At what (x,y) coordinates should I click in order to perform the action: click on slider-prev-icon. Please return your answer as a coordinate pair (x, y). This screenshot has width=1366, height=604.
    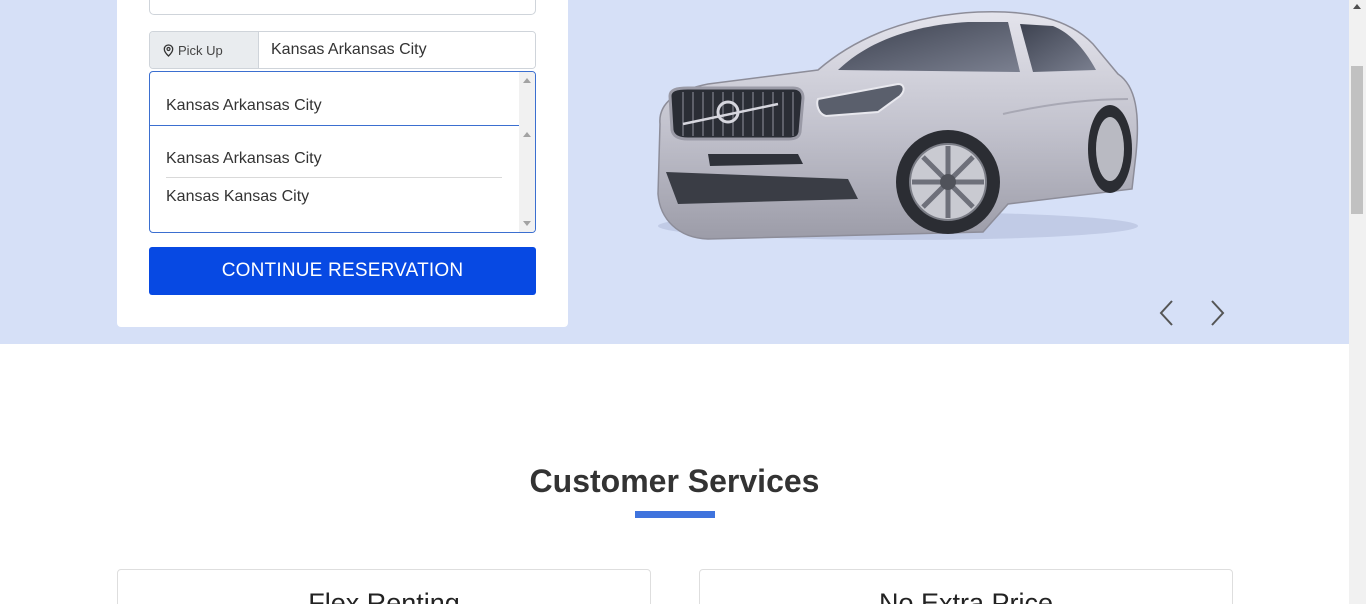
    Looking at the image, I should click on (1167, 313).